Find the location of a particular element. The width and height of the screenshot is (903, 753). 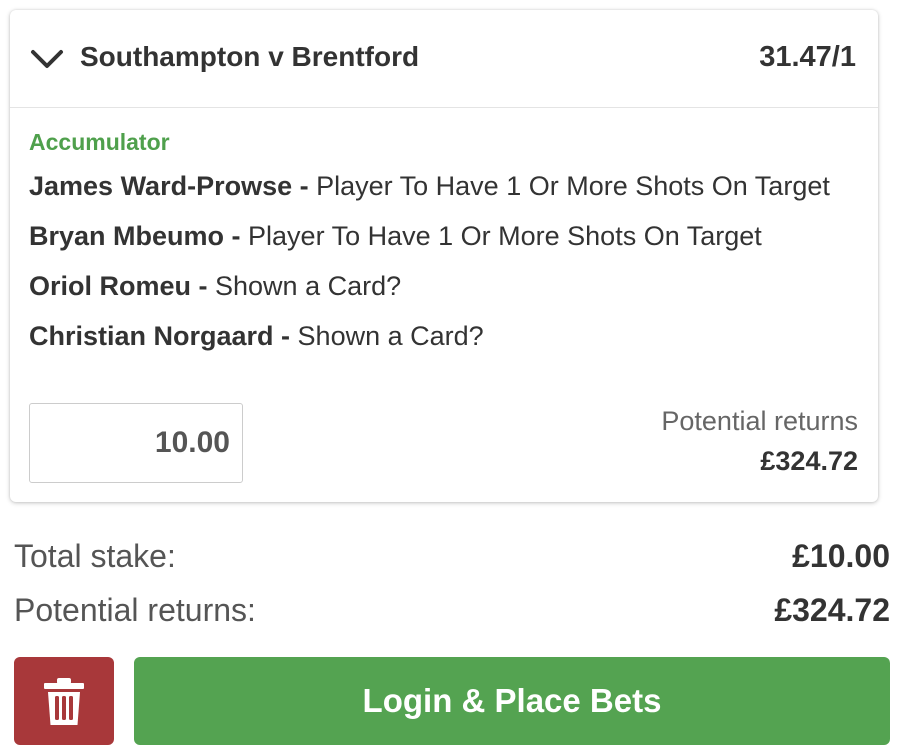

odds-value: 31.47/1 is located at coordinates (807, 57).